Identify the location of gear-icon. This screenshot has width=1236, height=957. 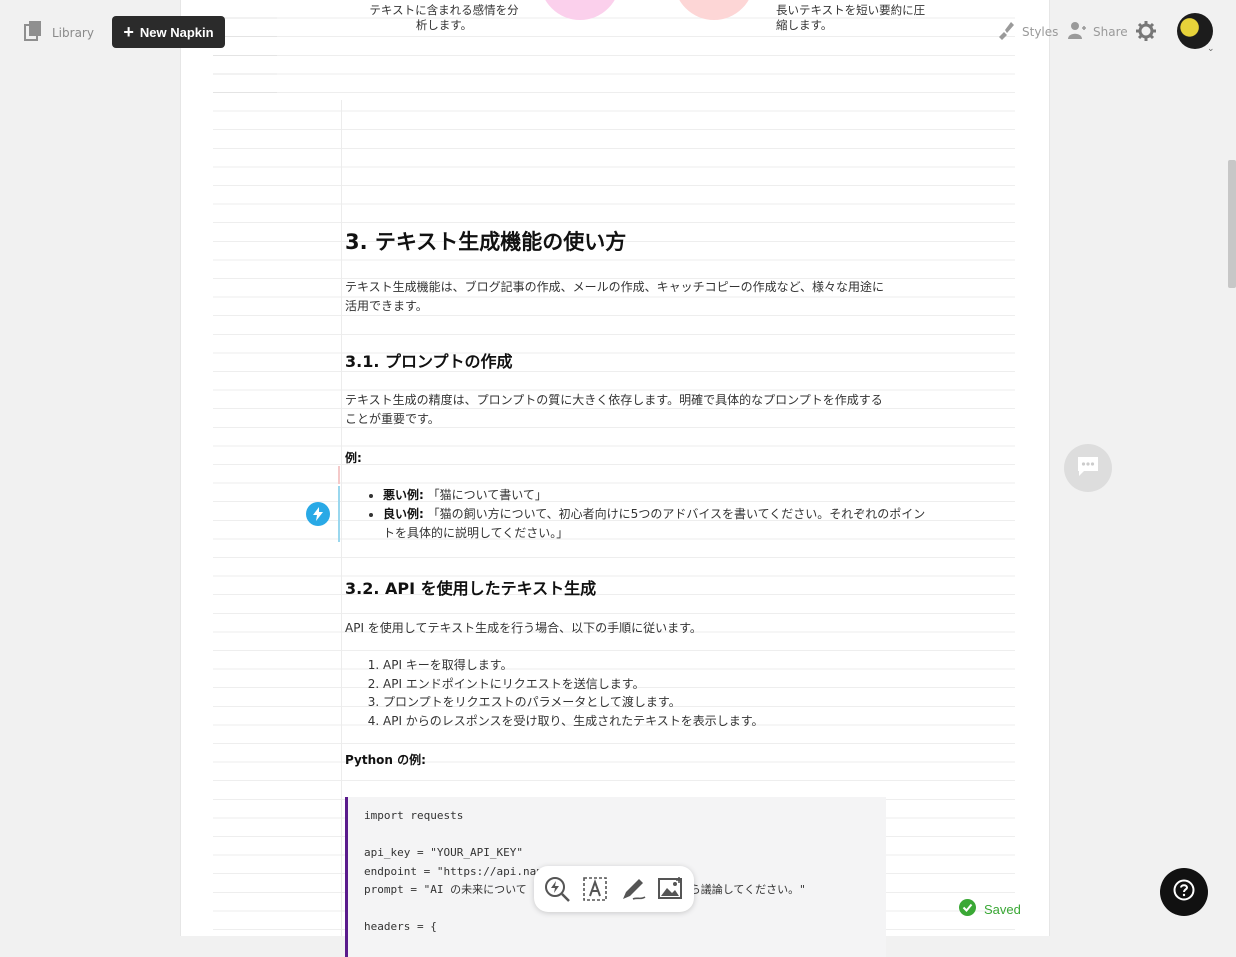
(1146, 33).